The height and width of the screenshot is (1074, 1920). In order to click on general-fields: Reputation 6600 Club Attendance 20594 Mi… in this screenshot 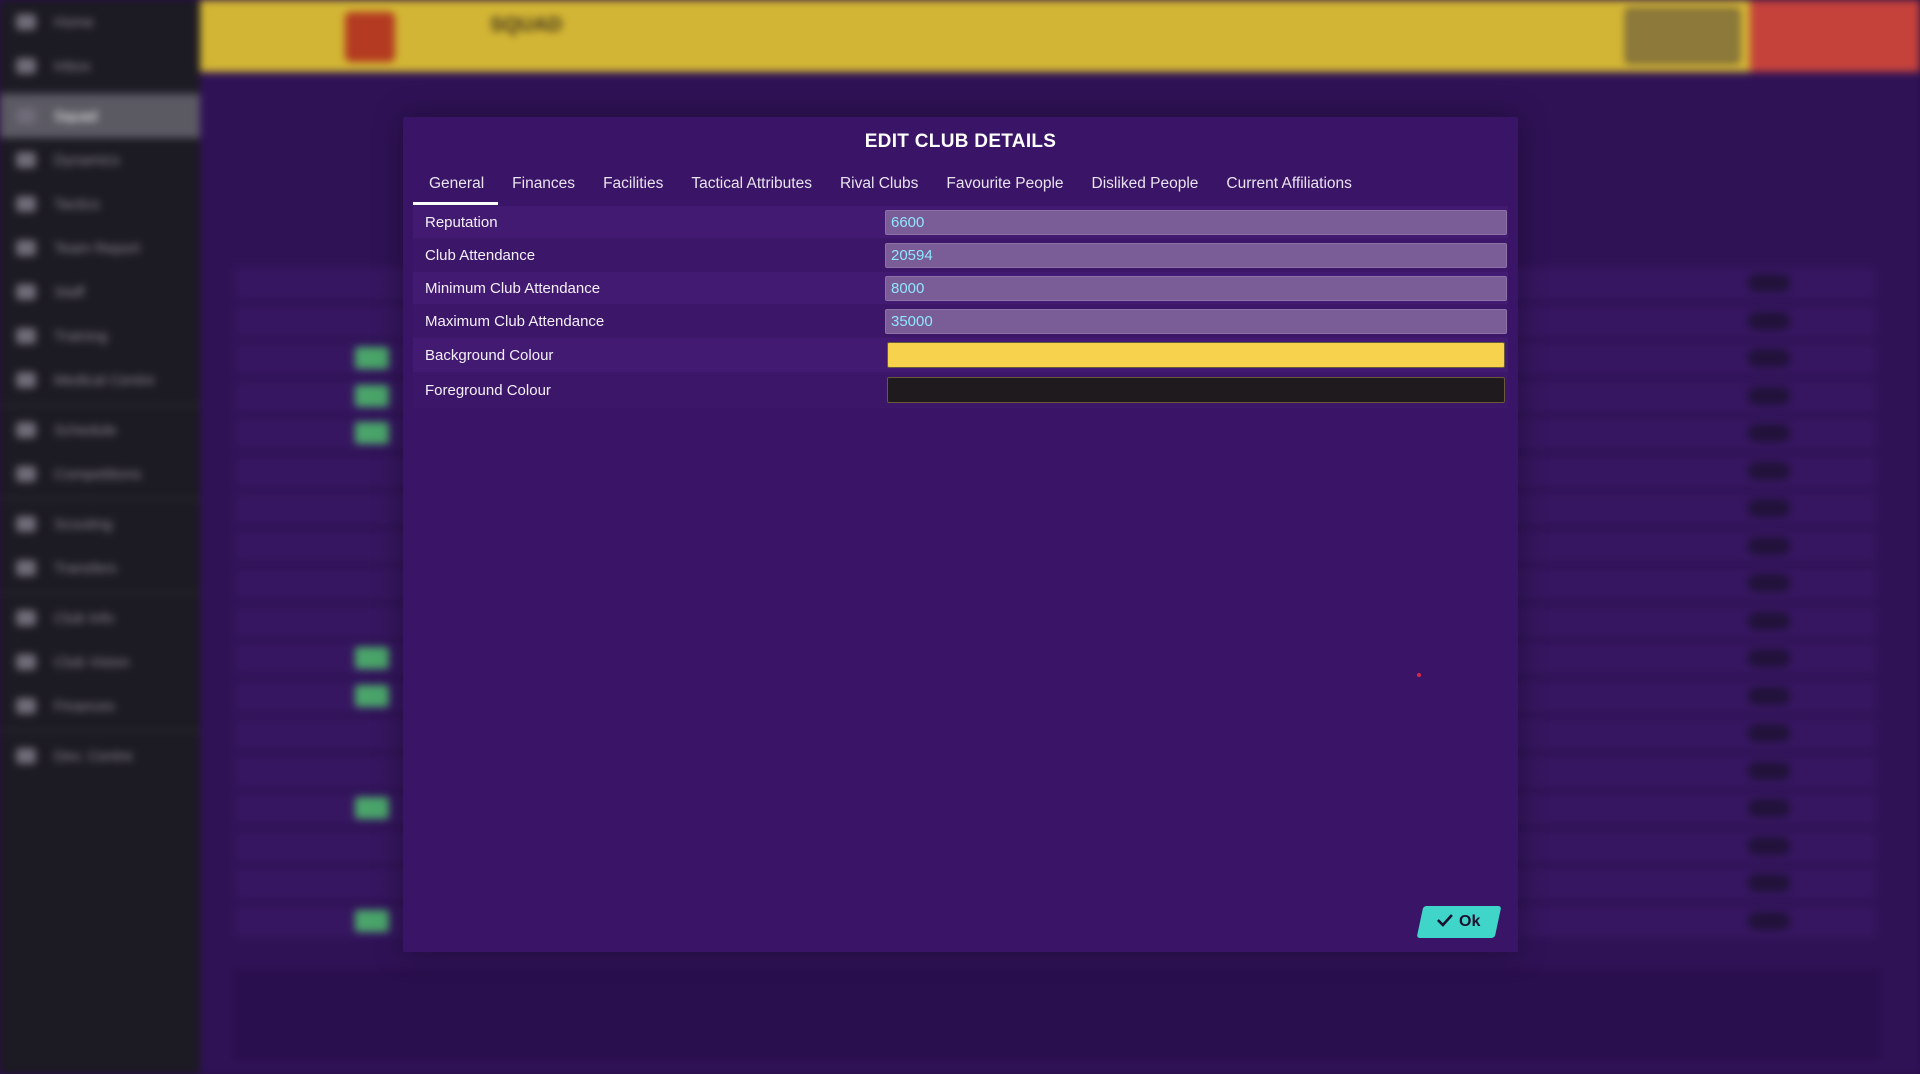, I will do `click(960, 307)`.